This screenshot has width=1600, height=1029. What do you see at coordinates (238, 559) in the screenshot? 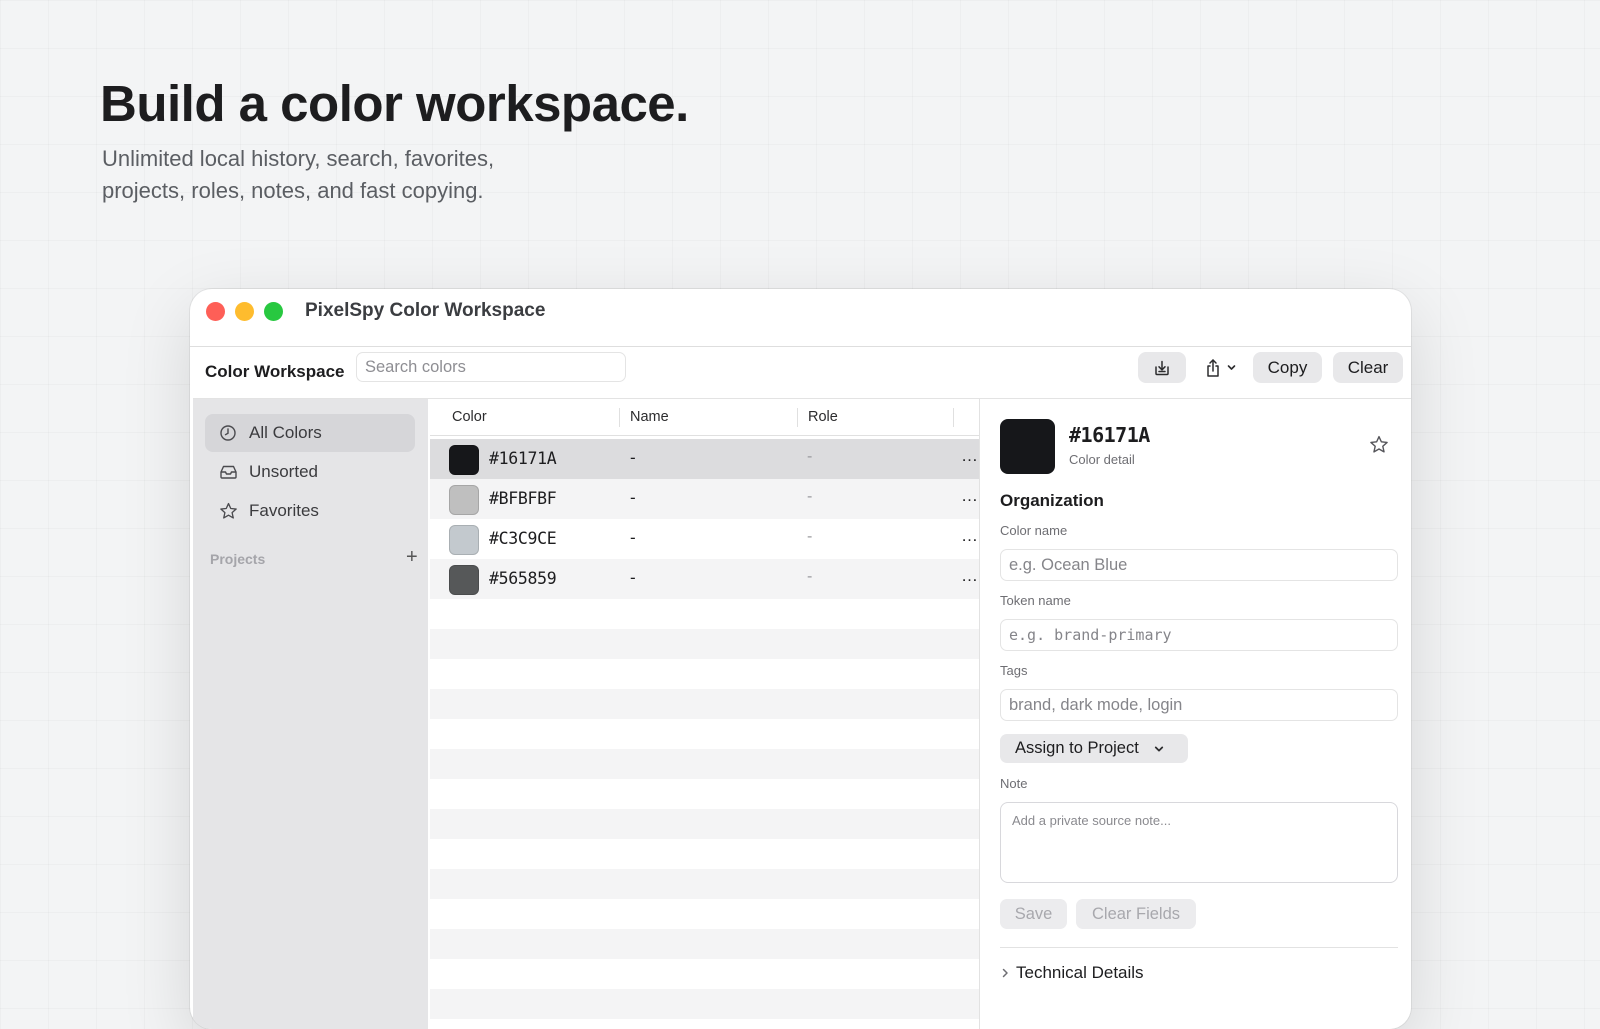
I see `projects-section-label: Projects` at bounding box center [238, 559].